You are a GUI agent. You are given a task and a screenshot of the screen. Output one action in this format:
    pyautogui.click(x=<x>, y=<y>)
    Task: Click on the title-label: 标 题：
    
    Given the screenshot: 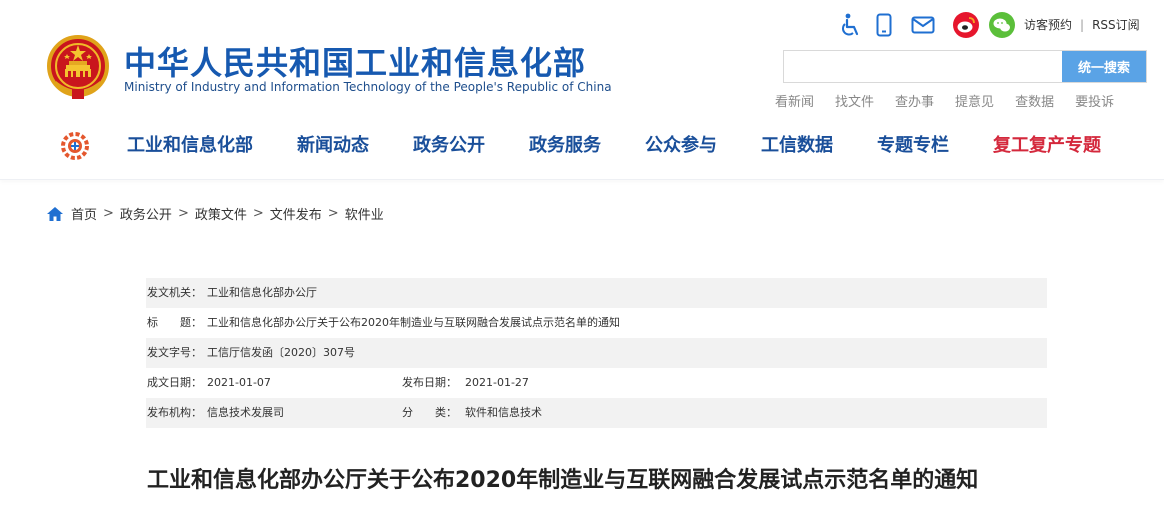 What is the action you would take?
    pyautogui.click(x=174, y=322)
    